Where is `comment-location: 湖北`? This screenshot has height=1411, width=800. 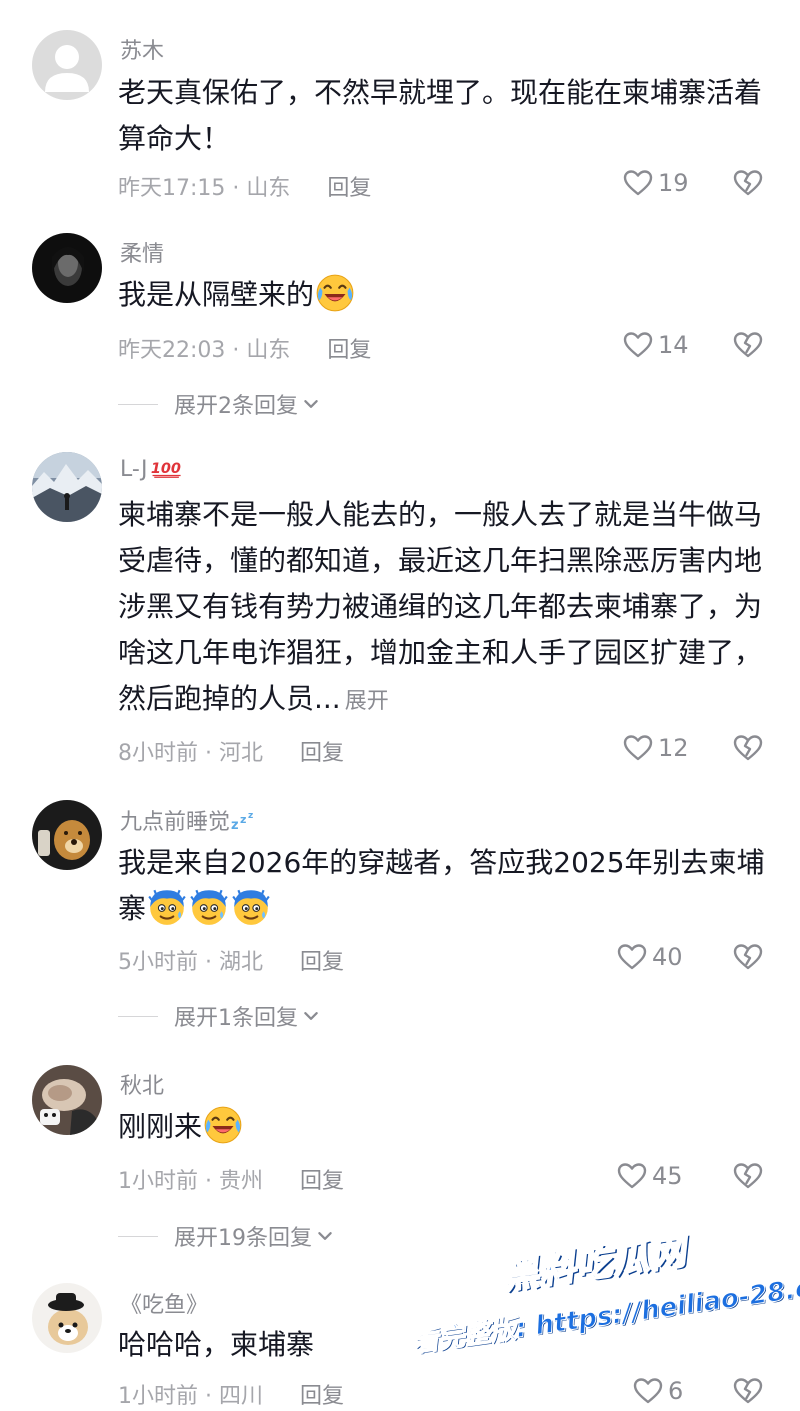 comment-location: 湖北 is located at coordinates (241, 962).